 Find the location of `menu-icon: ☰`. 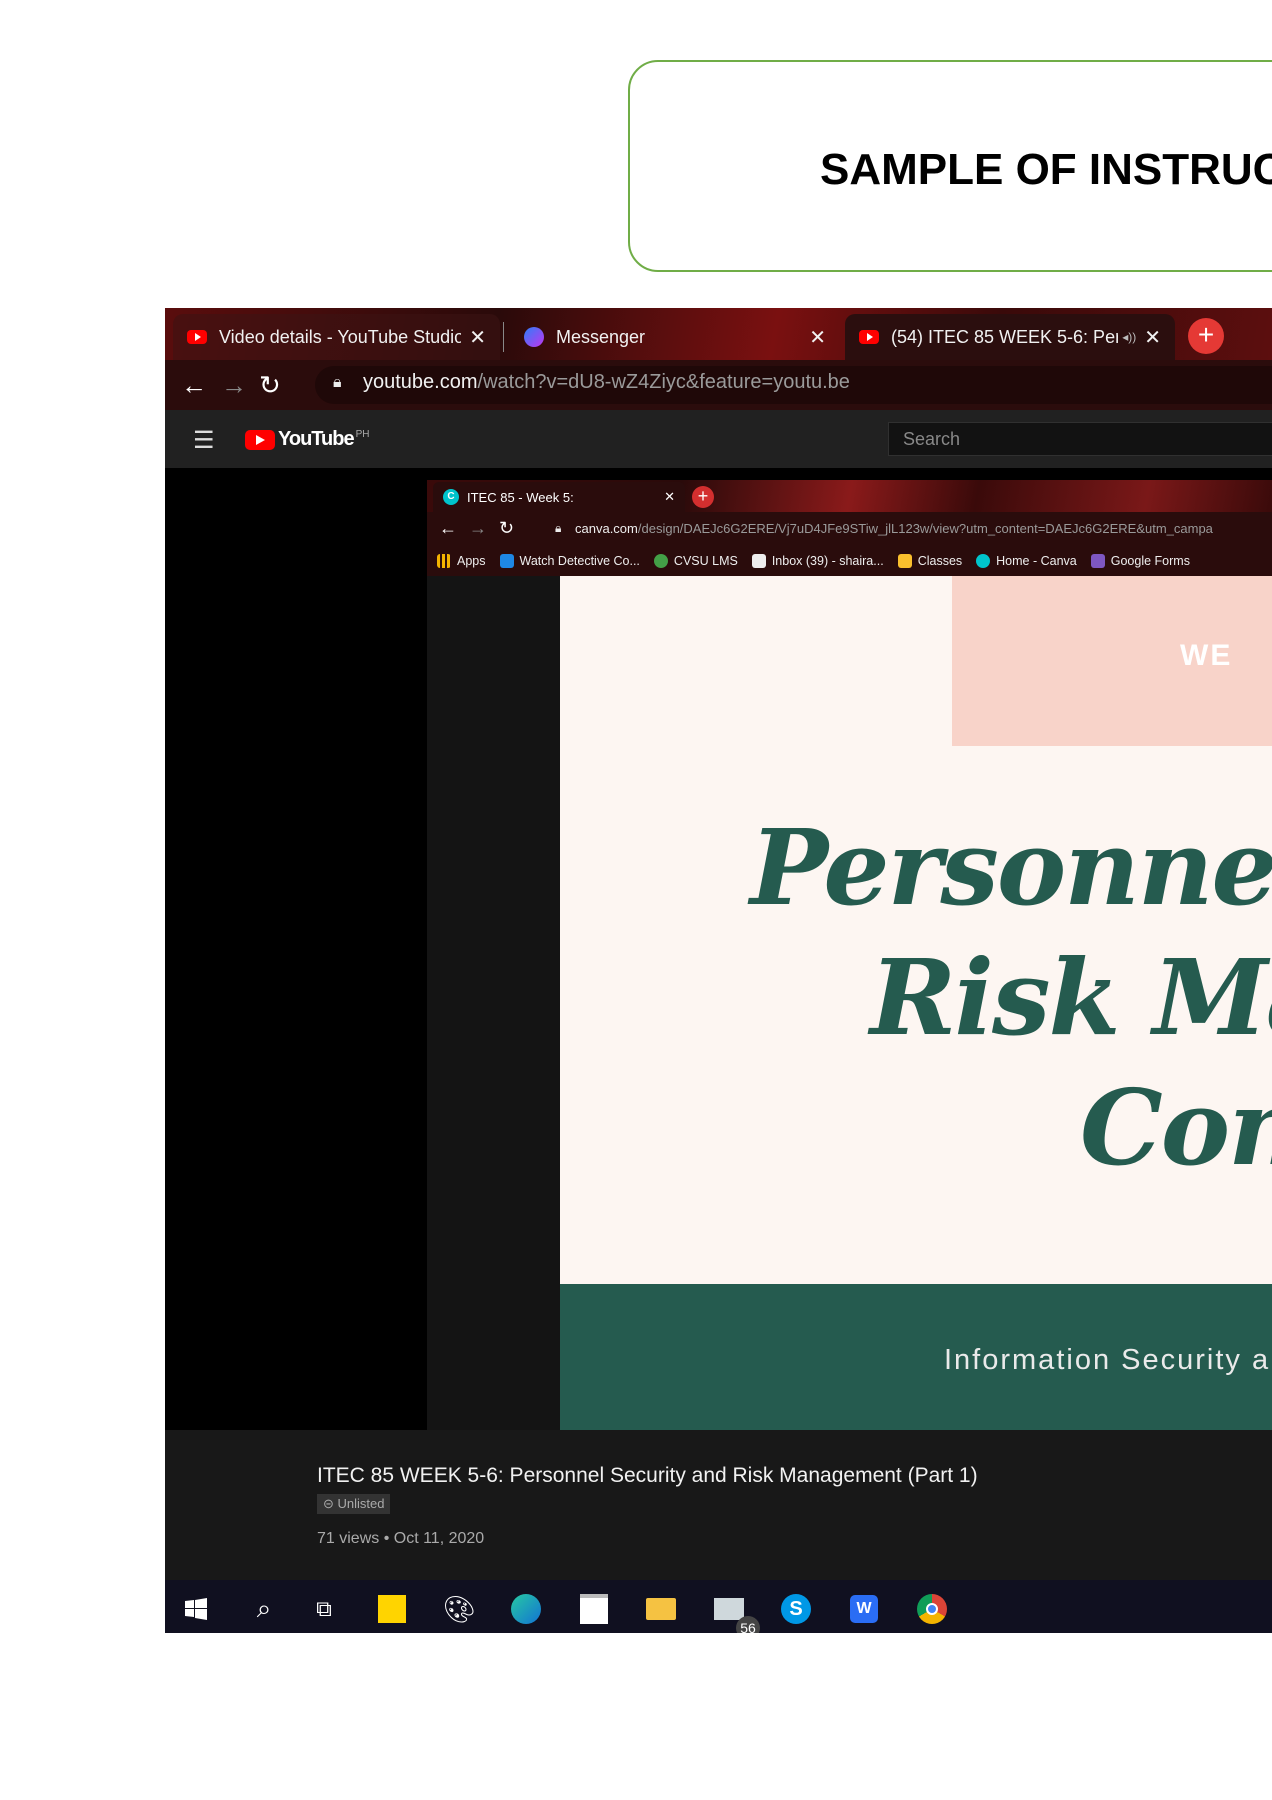

menu-icon: ☰ is located at coordinates (204, 440).